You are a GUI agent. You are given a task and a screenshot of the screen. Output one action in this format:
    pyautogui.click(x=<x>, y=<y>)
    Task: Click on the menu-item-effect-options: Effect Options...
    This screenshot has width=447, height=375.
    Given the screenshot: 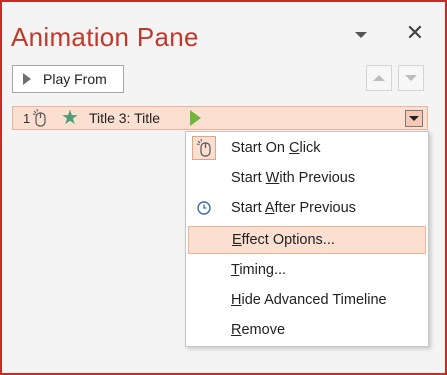 What is the action you would take?
    pyautogui.click(x=307, y=240)
    